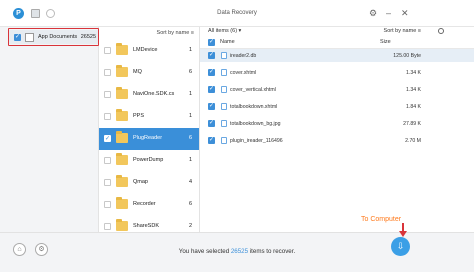 This screenshot has height=272, width=474. Describe the element at coordinates (243, 55) in the screenshot. I see `file-name: ireader2.db` at that location.